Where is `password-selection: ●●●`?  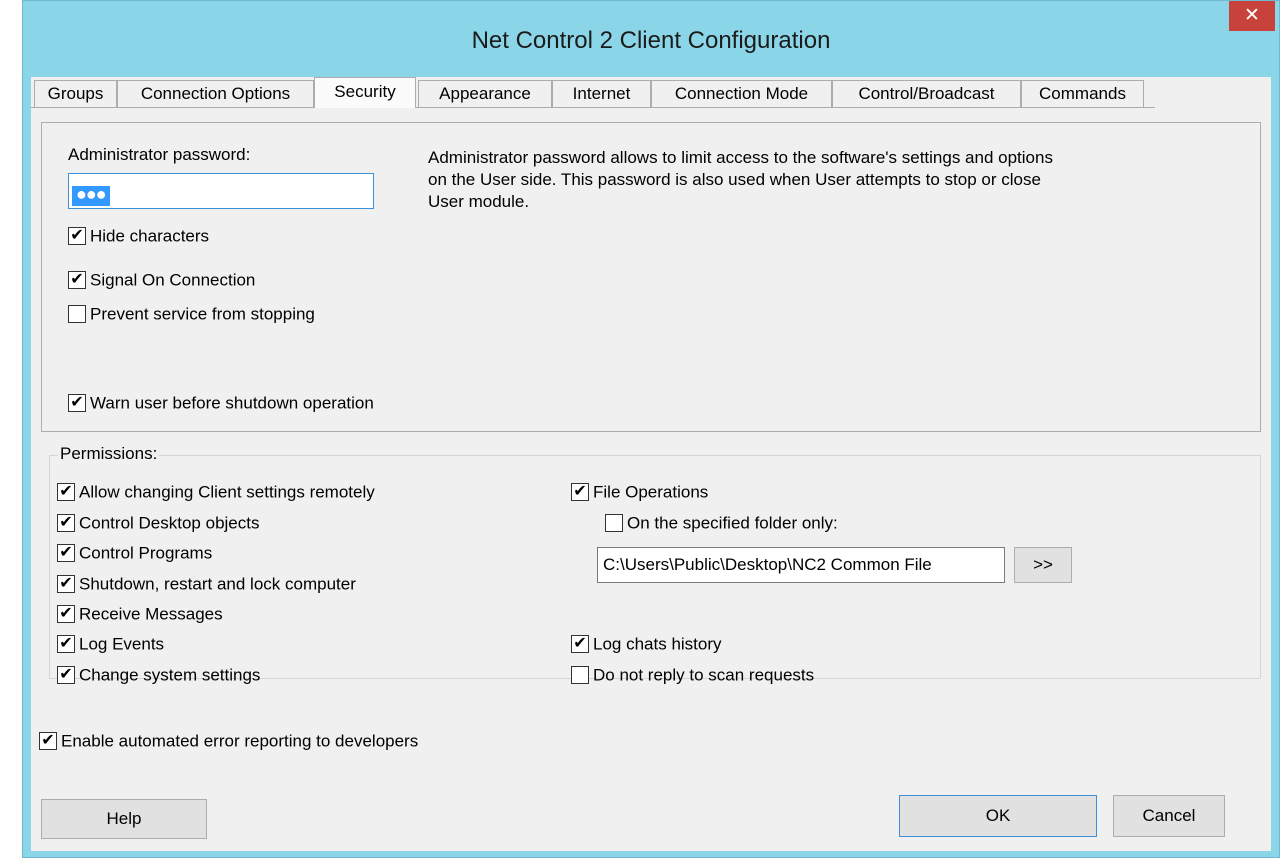
password-selection: ●●● is located at coordinates (91, 195).